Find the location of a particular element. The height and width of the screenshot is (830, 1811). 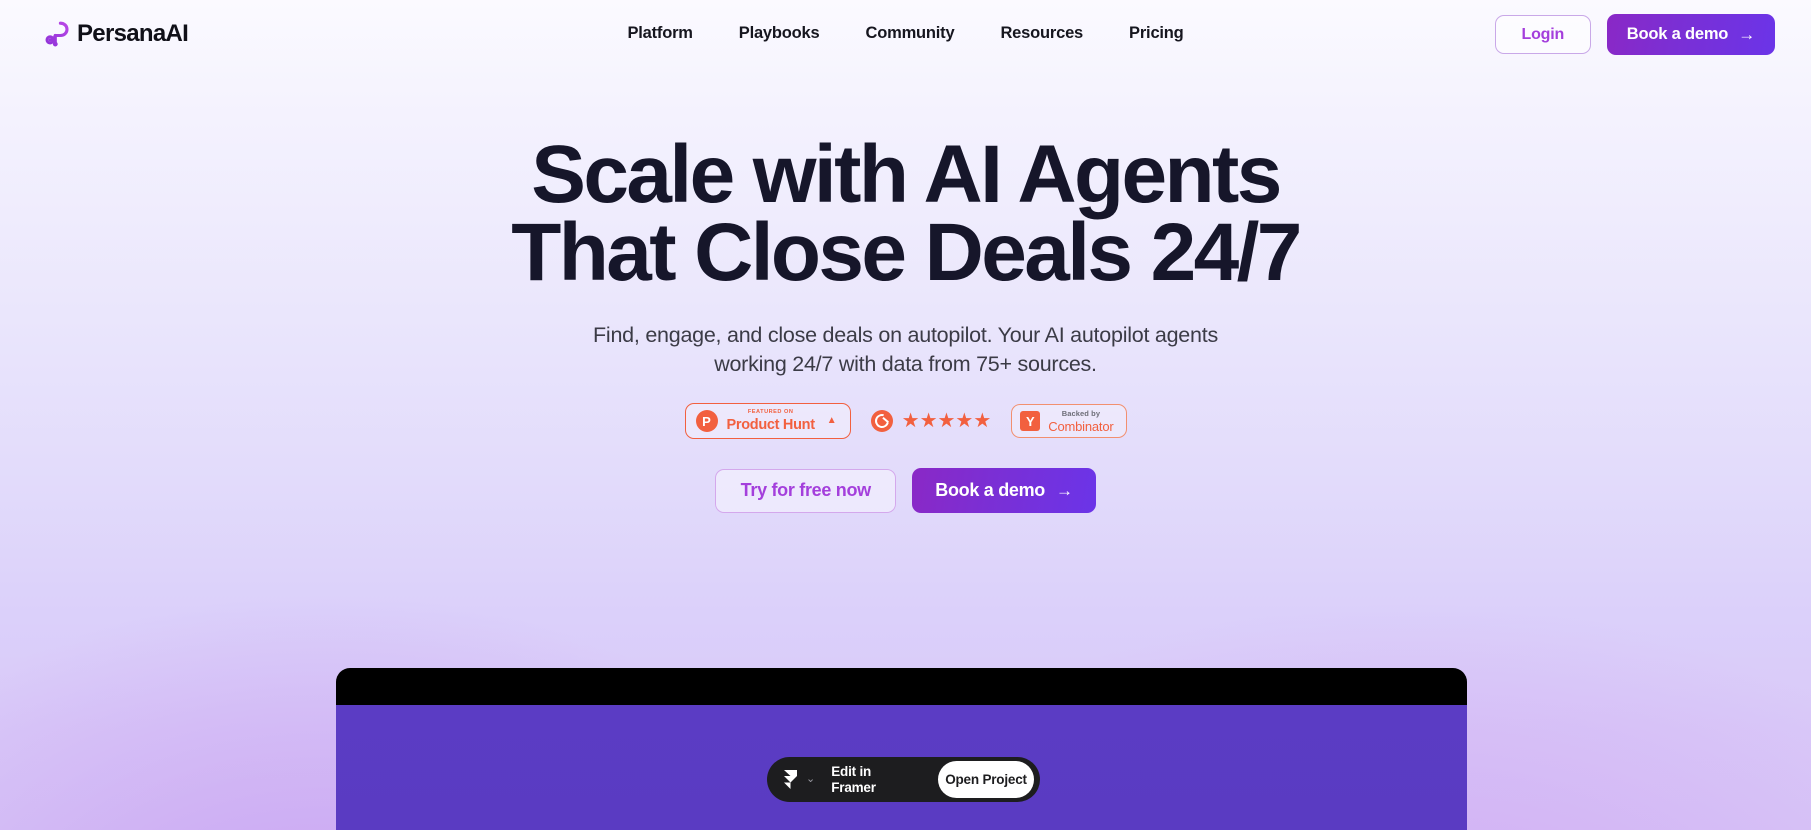

nav-item-community: Community is located at coordinates (910, 33).